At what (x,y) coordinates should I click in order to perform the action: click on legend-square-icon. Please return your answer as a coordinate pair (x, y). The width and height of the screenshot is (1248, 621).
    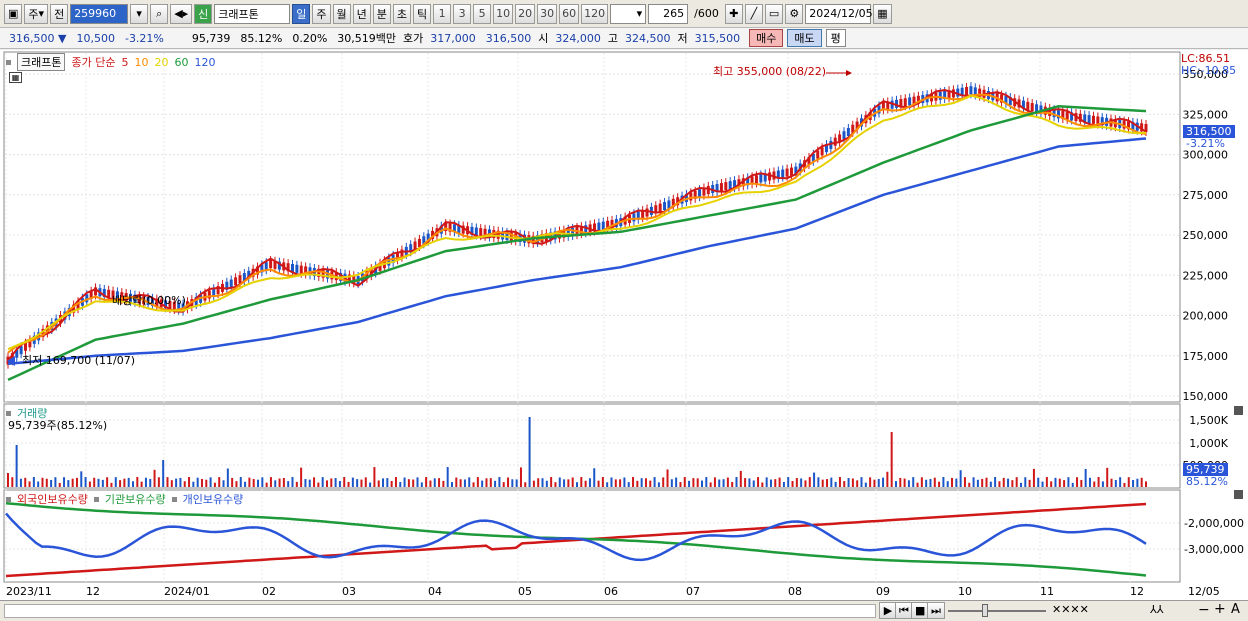
    Looking at the image, I should click on (8, 499).